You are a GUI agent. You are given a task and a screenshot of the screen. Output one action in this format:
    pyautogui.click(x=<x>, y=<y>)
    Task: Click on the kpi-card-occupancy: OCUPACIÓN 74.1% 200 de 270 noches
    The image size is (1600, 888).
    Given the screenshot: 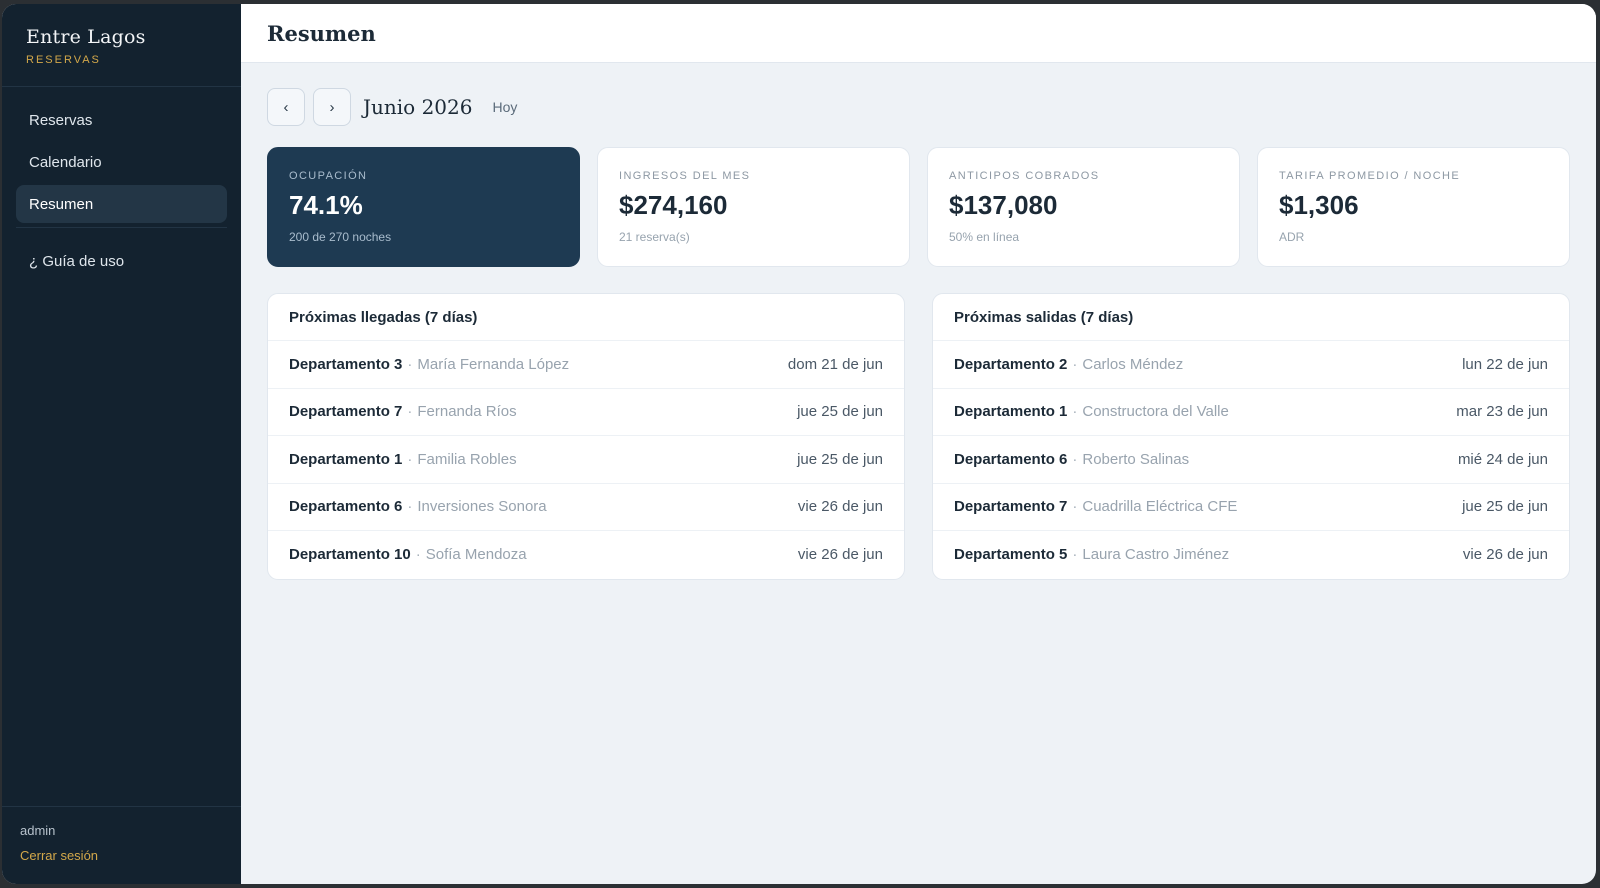 What is the action you would take?
    pyautogui.click(x=423, y=207)
    